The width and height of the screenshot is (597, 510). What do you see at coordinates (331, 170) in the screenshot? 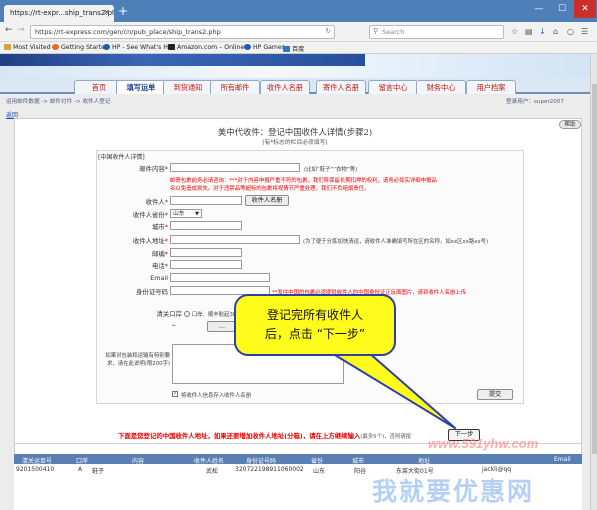
I see `content-hint: (比如“鞋子”“衣物”等)` at bounding box center [331, 170].